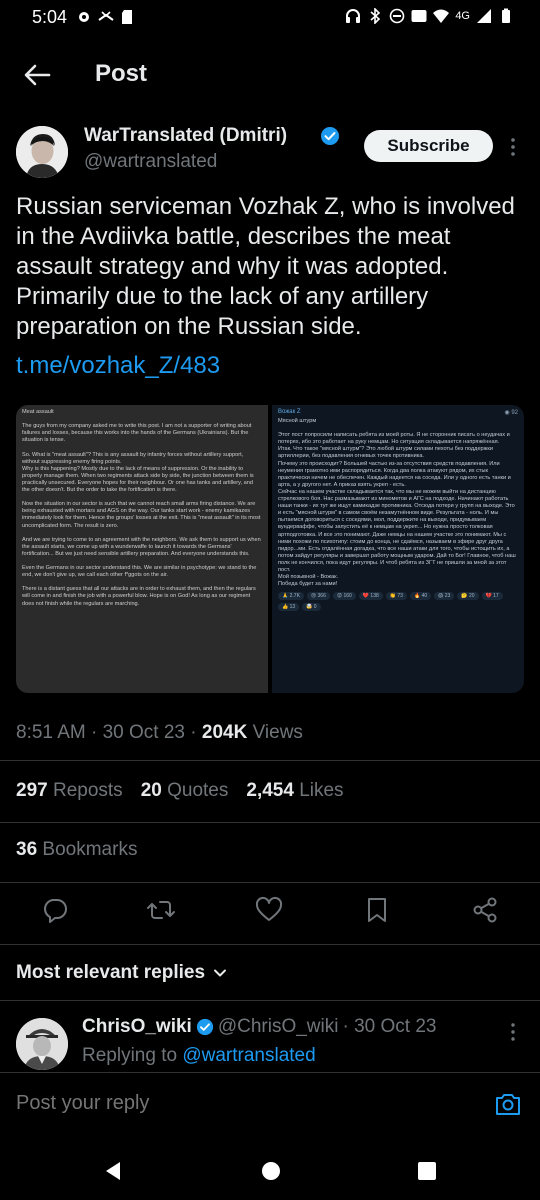 This screenshot has height=1200, width=540. What do you see at coordinates (492, 596) in the screenshot?
I see `reaction-chip: 💔 17` at bounding box center [492, 596].